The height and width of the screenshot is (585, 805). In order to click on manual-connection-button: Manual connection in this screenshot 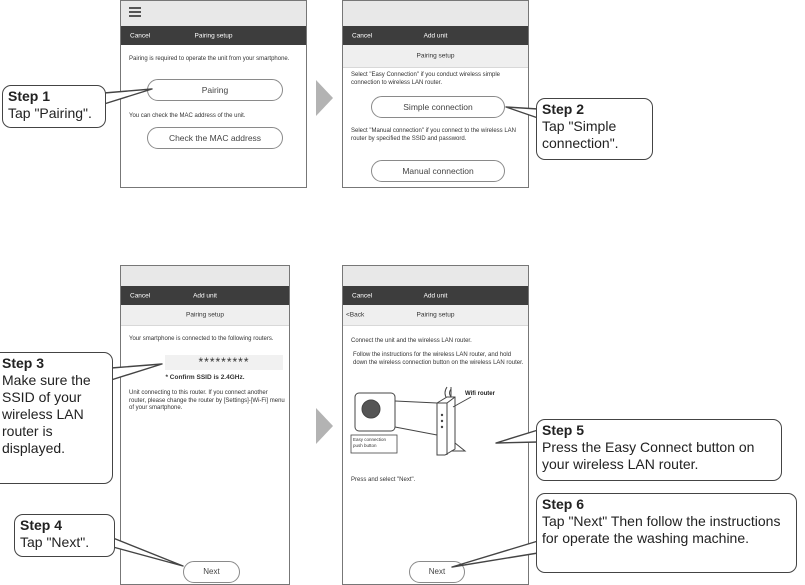, I will do `click(438, 171)`.